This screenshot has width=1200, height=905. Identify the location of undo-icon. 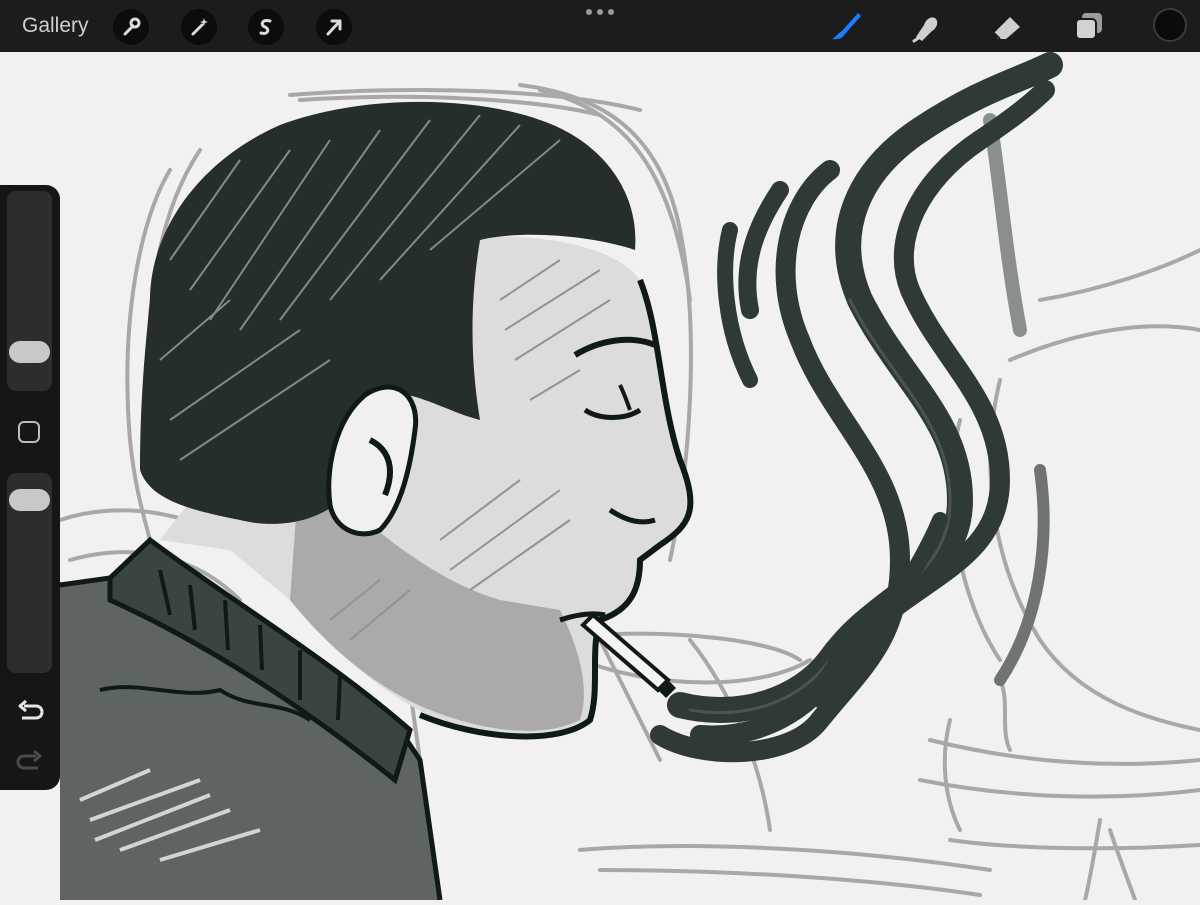
(30, 711).